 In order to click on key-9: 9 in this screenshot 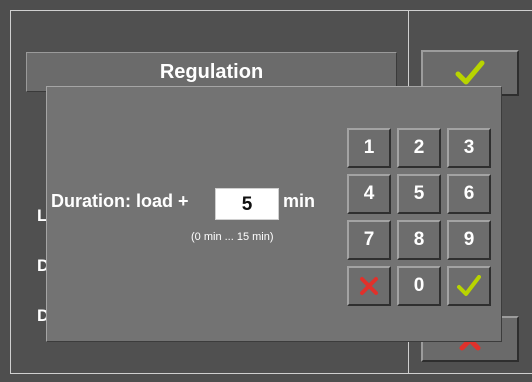, I will do `click(469, 240)`.